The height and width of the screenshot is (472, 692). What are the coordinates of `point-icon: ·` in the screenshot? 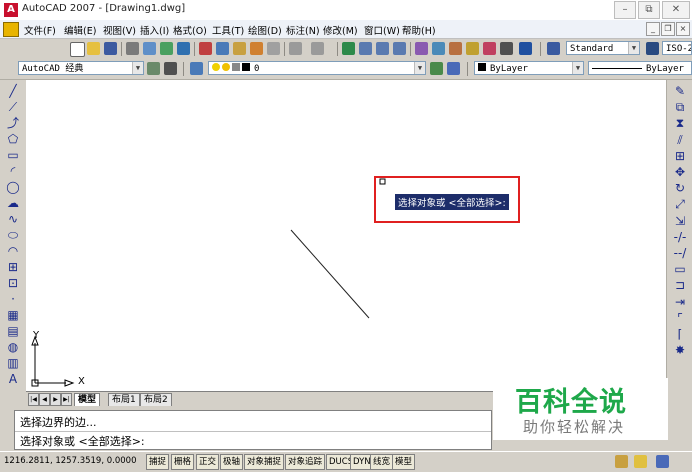 It's located at (13, 299).